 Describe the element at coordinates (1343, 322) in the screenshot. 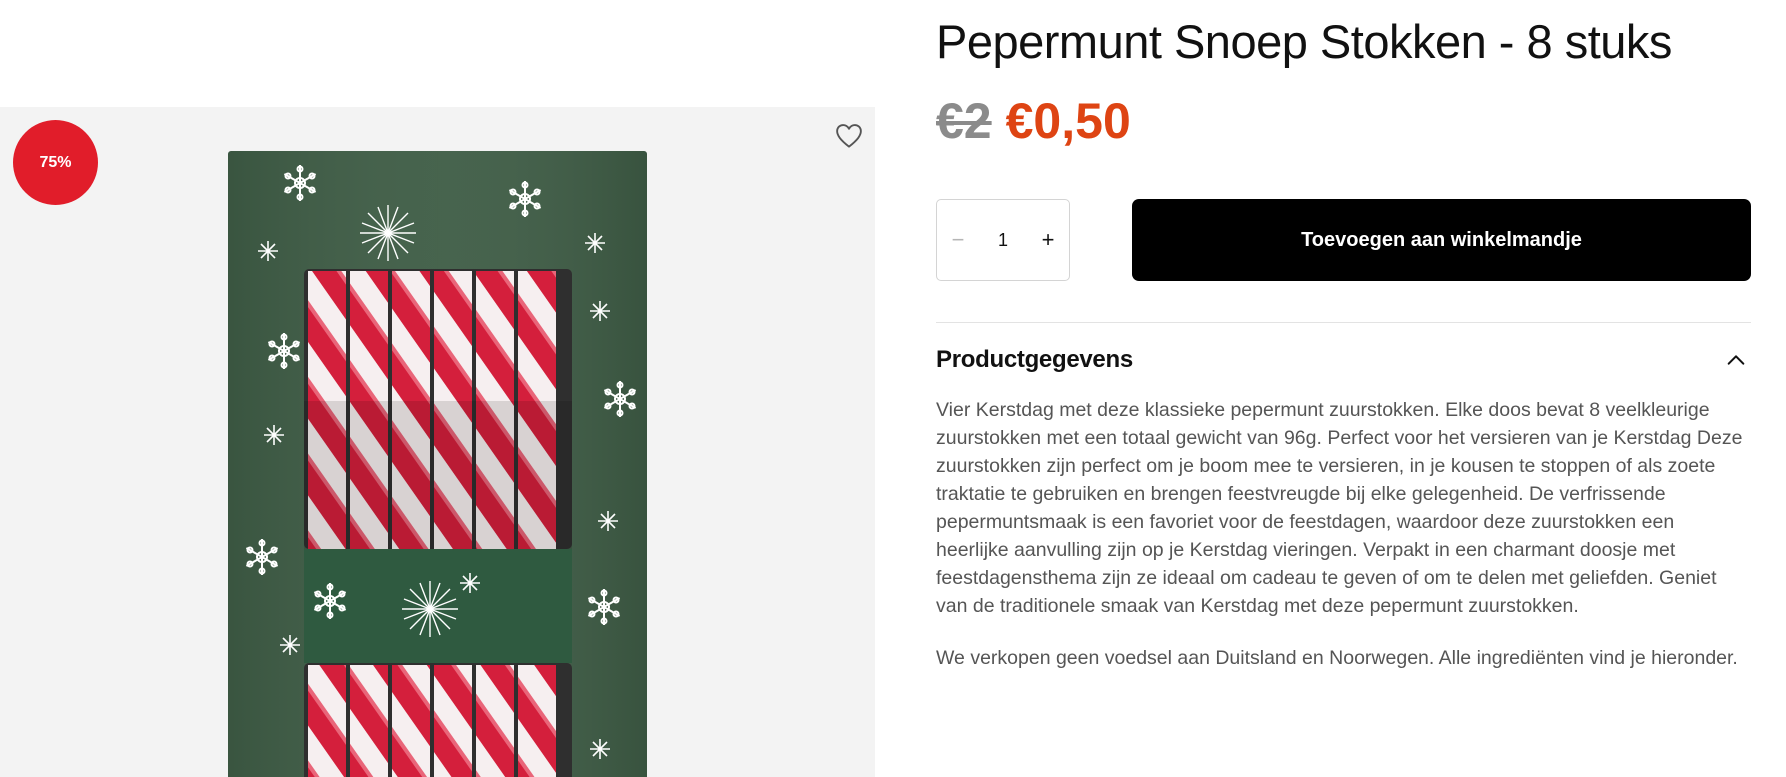

I see `divider` at that location.